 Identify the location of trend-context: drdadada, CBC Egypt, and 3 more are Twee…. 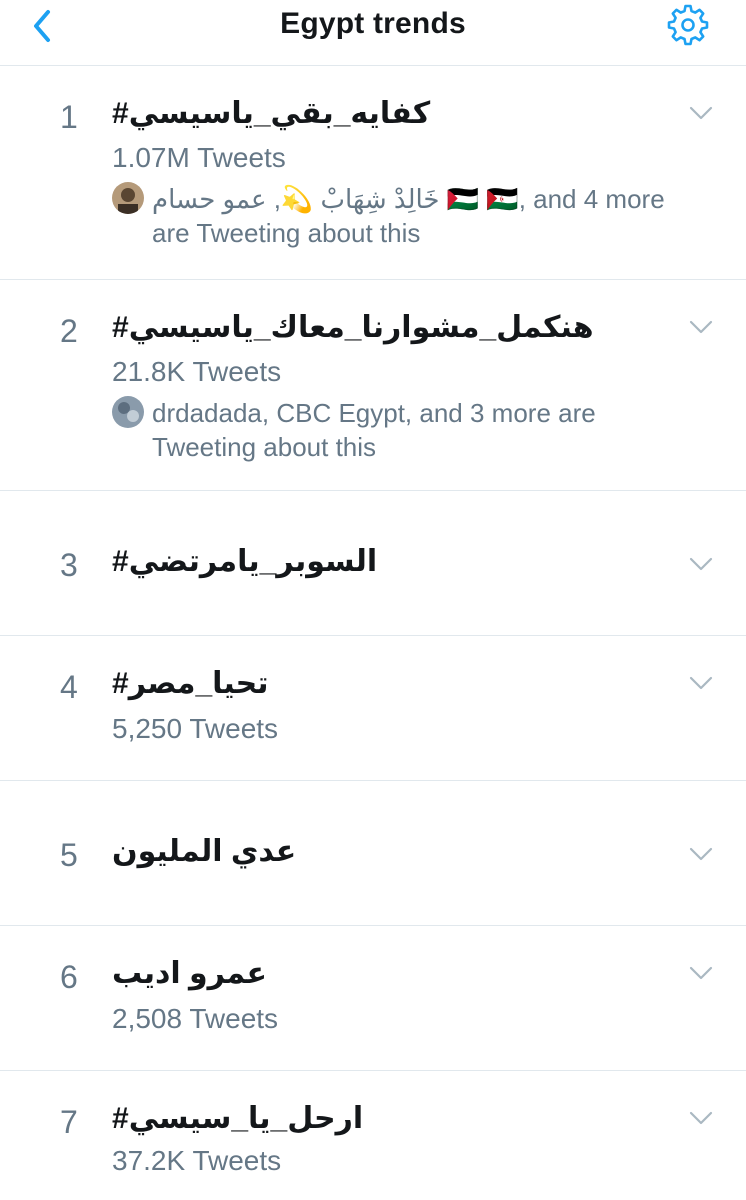
(412, 430).